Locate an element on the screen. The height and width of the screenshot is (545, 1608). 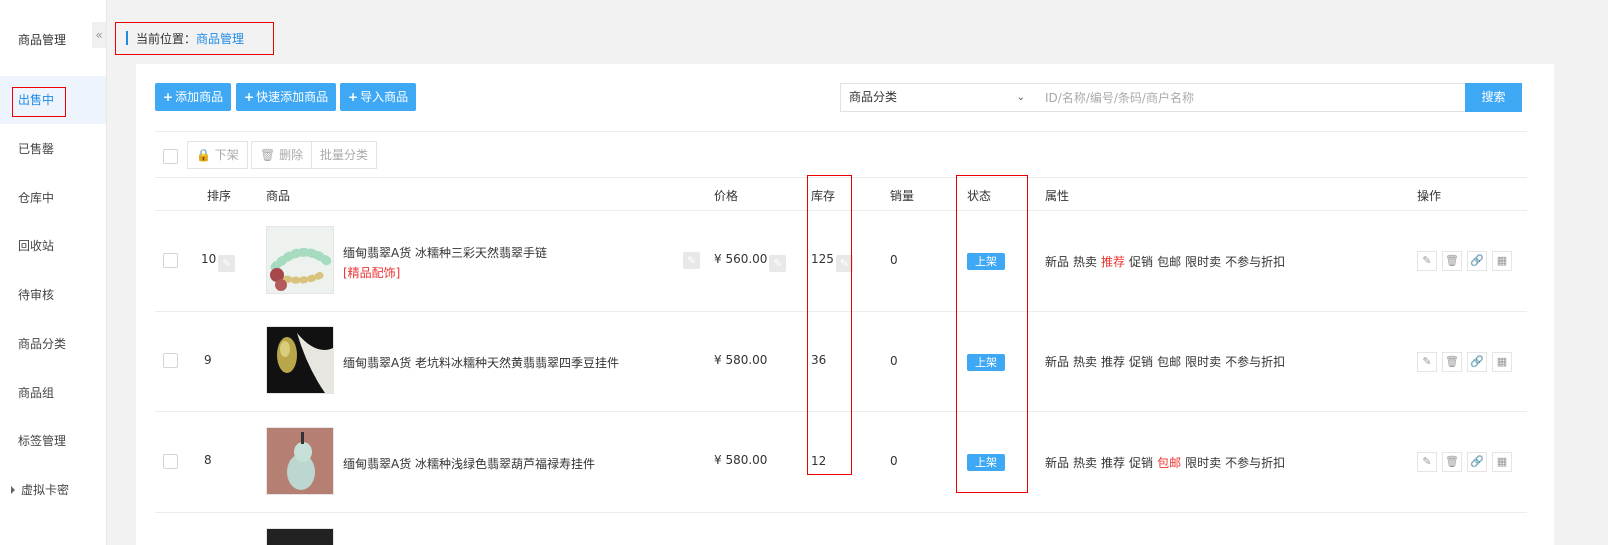
sidebar-item-virtual-card: 虚拟卡密 is located at coordinates (53, 490).